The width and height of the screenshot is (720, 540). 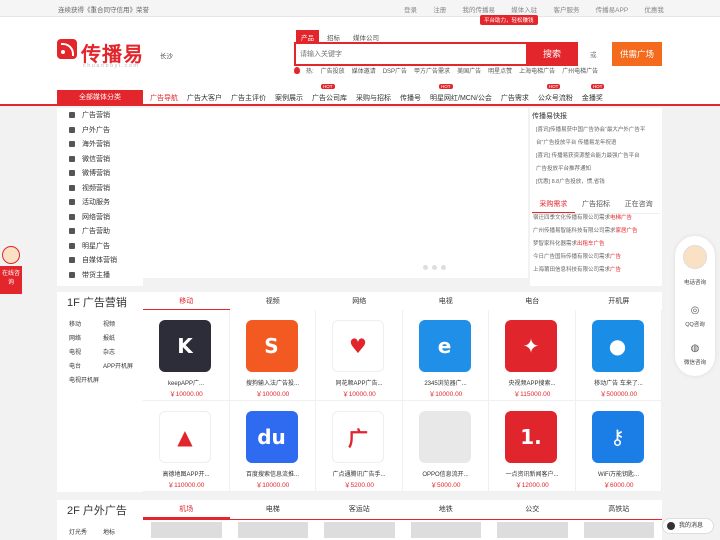 What do you see at coordinates (359, 355) in the screenshot?
I see `product-card: ♥ 同花顺APP广告... ￥10000.00` at bounding box center [359, 355].